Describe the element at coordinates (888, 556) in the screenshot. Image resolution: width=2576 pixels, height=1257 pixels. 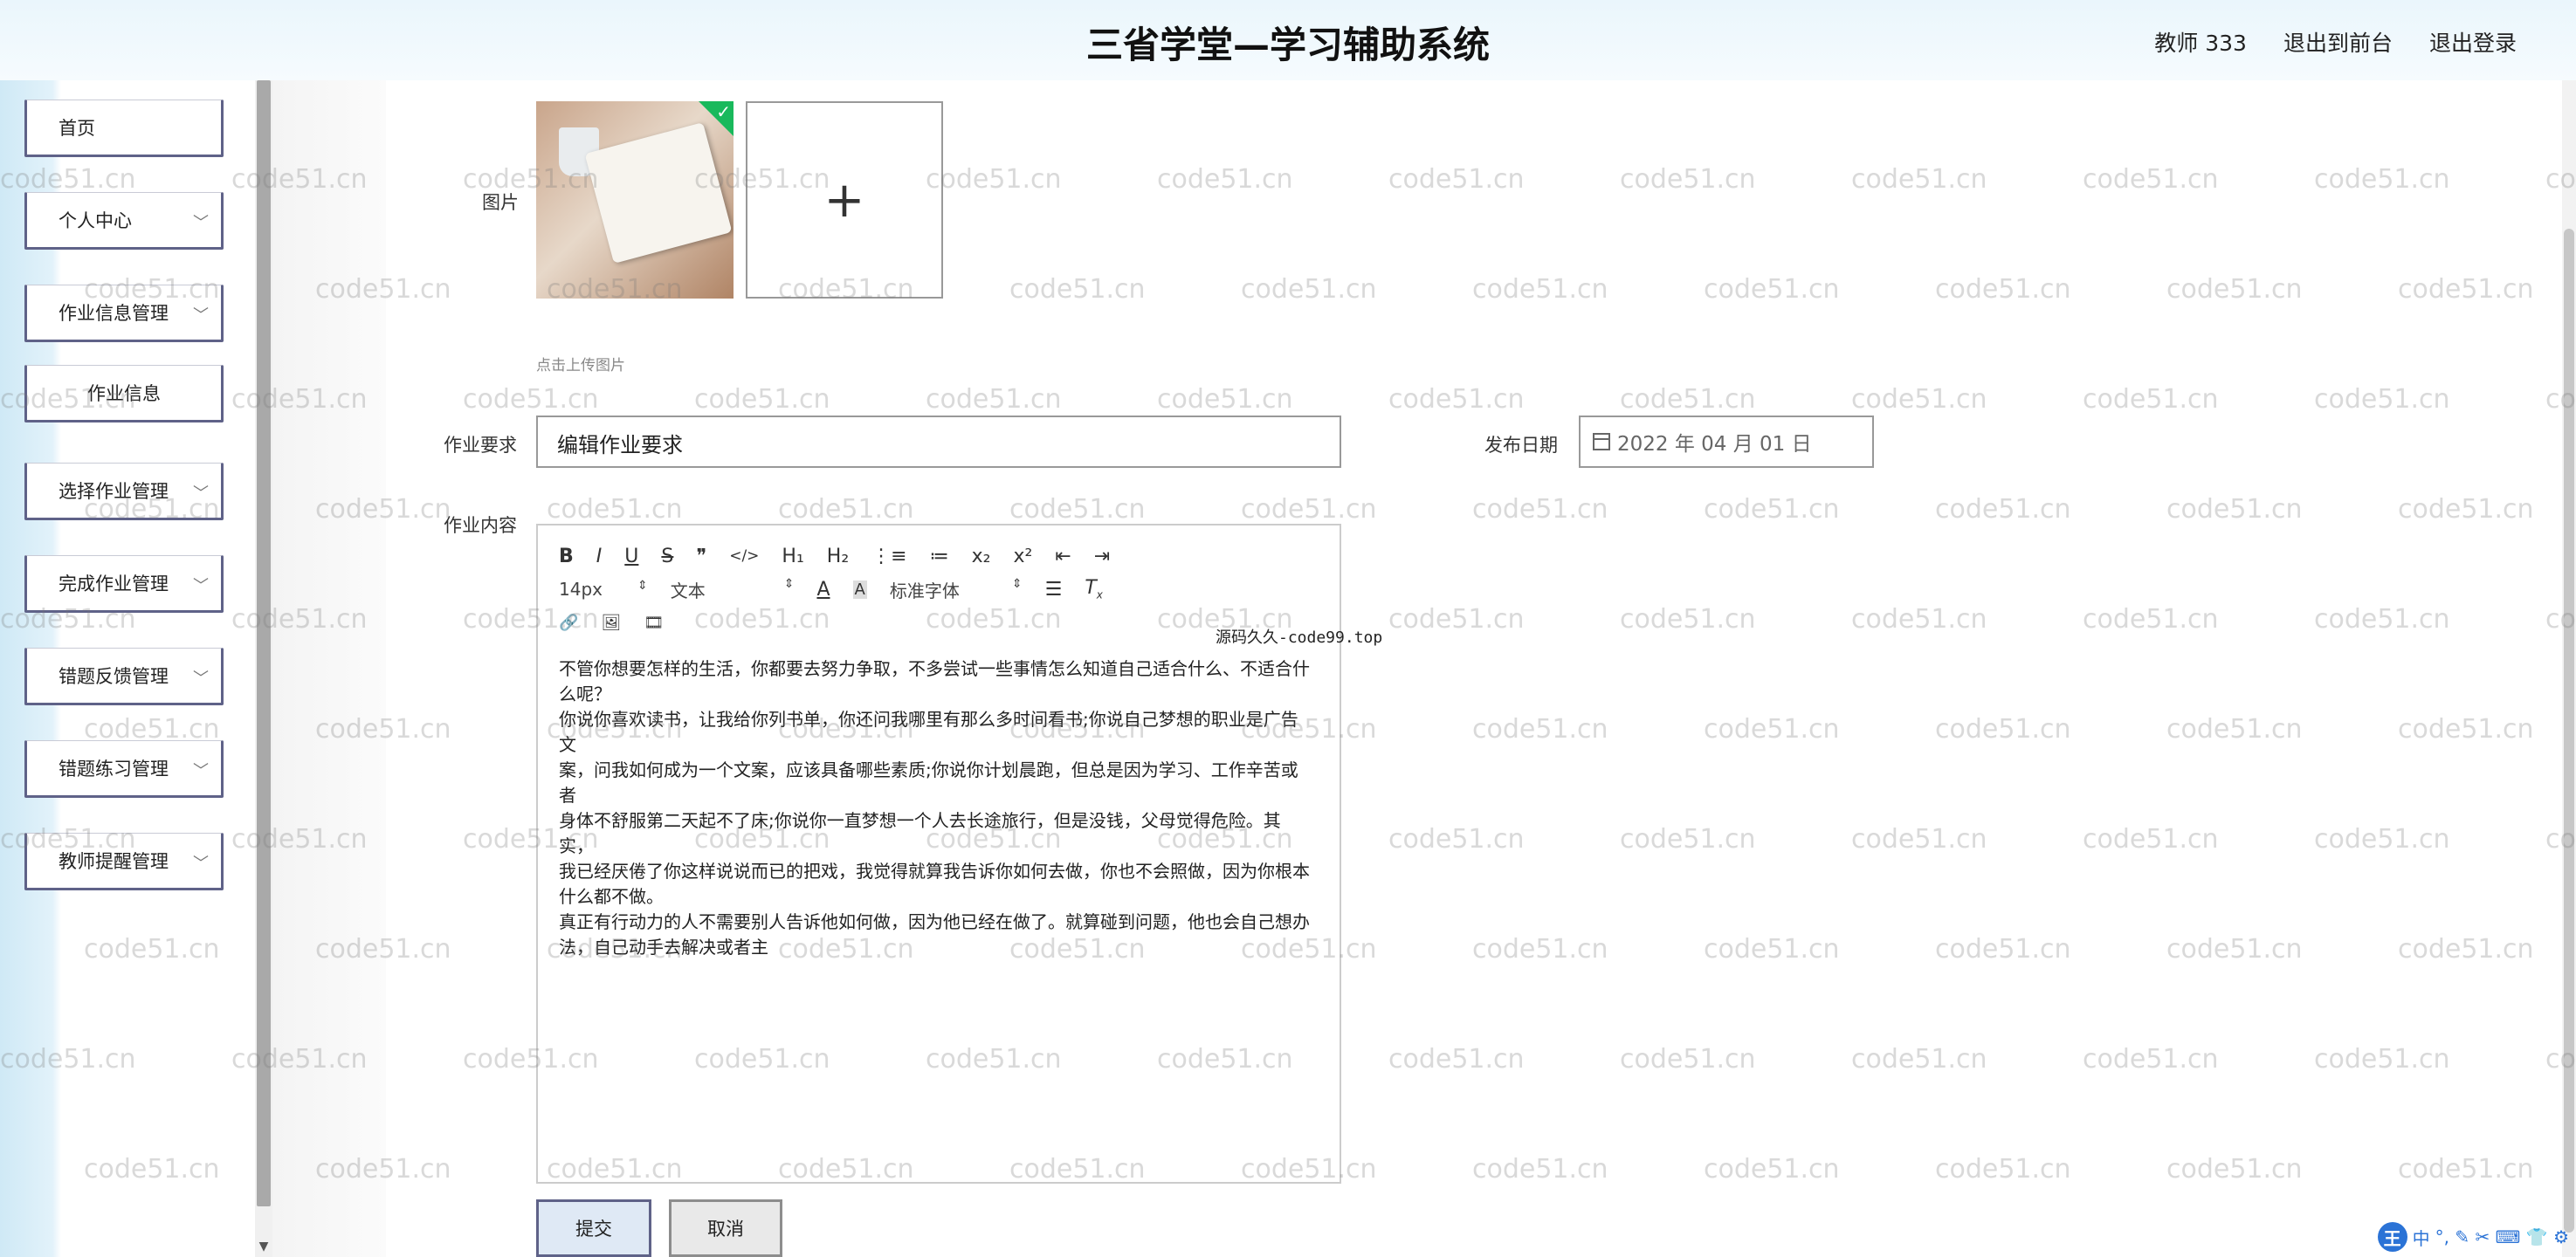
I see `ordered-list-icon: ⋮≡` at that location.